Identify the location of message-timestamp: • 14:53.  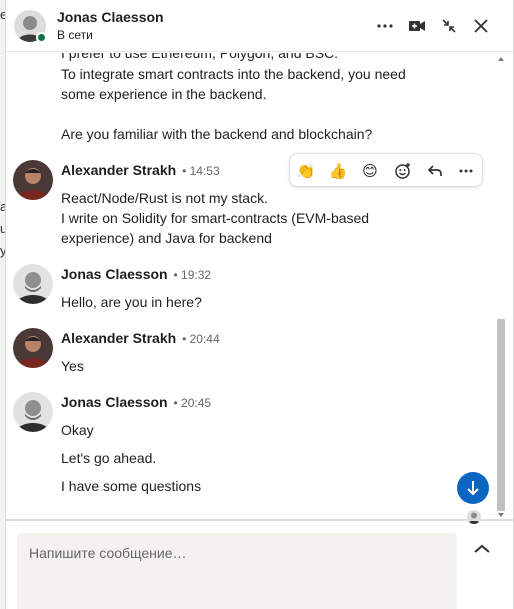
(201, 171).